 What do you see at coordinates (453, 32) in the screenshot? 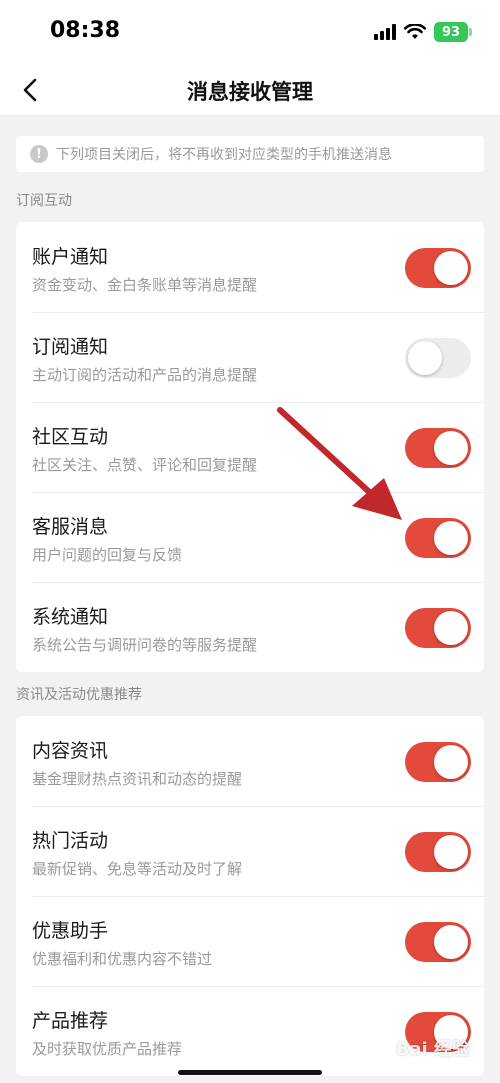
I see `battery-icon: 93` at bounding box center [453, 32].